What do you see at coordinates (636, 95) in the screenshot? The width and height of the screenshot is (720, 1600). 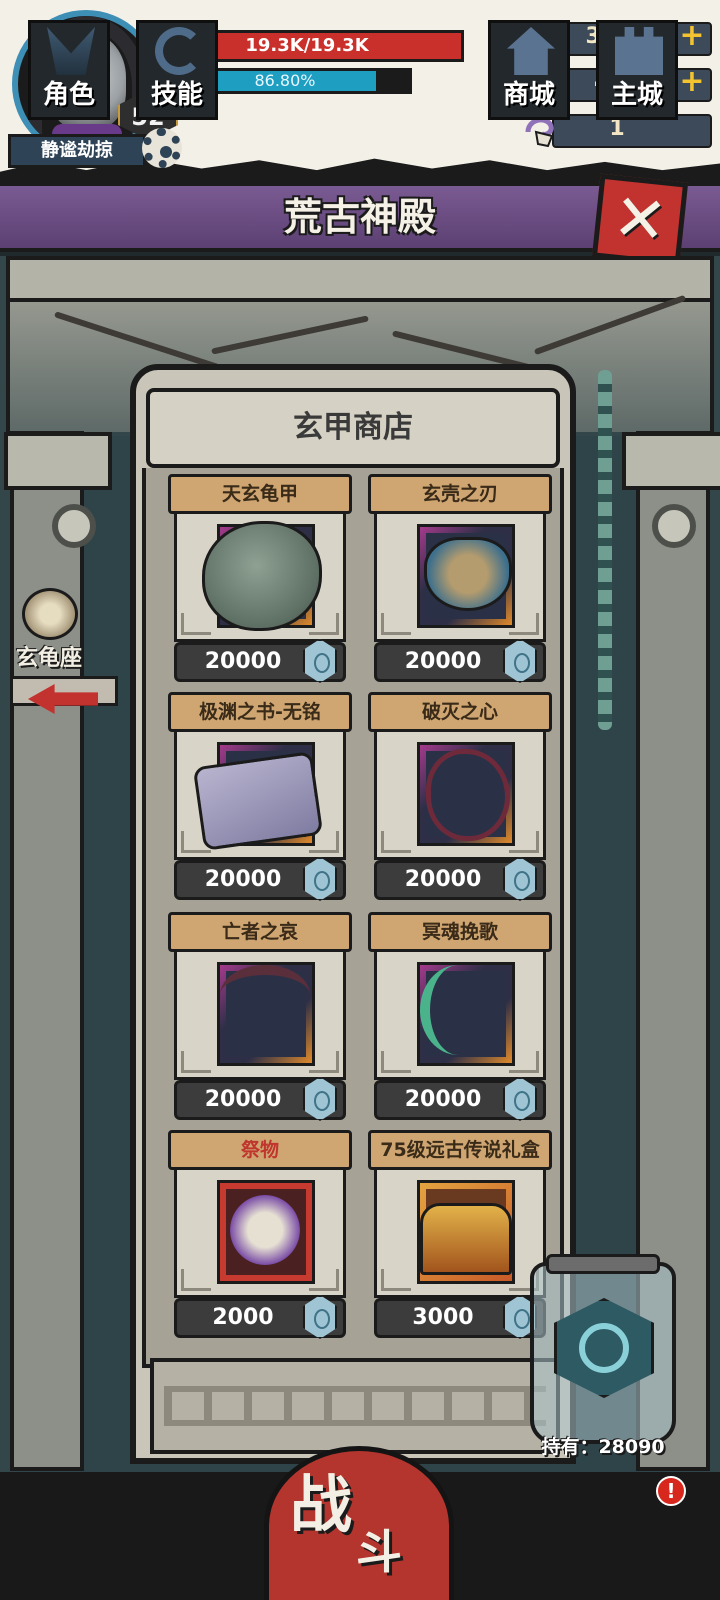 I see `nav-city-label: 主城` at bounding box center [636, 95].